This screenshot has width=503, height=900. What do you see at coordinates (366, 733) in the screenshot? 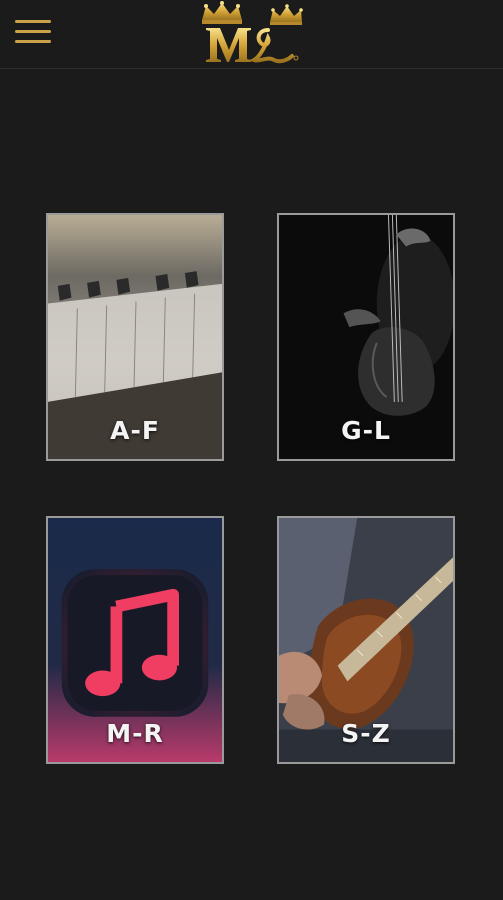
I see `tile-label: S-Z` at bounding box center [366, 733].